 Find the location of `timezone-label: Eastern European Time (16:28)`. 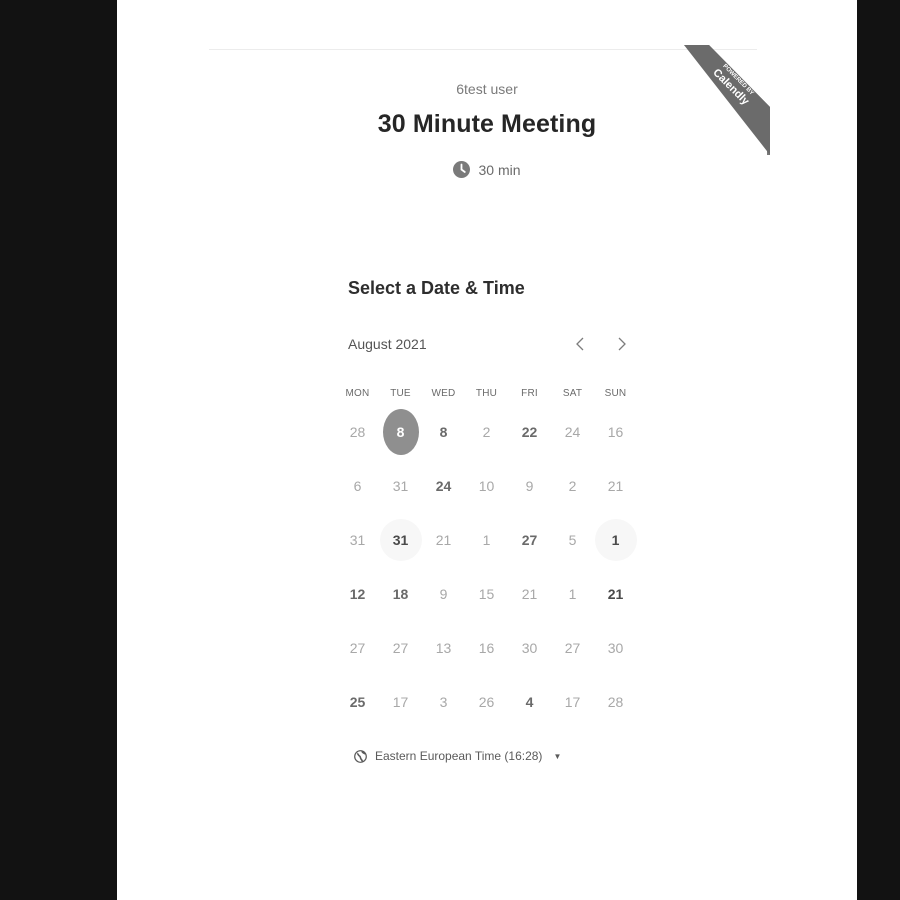

timezone-label: Eastern European Time (16:28) is located at coordinates (459, 756).